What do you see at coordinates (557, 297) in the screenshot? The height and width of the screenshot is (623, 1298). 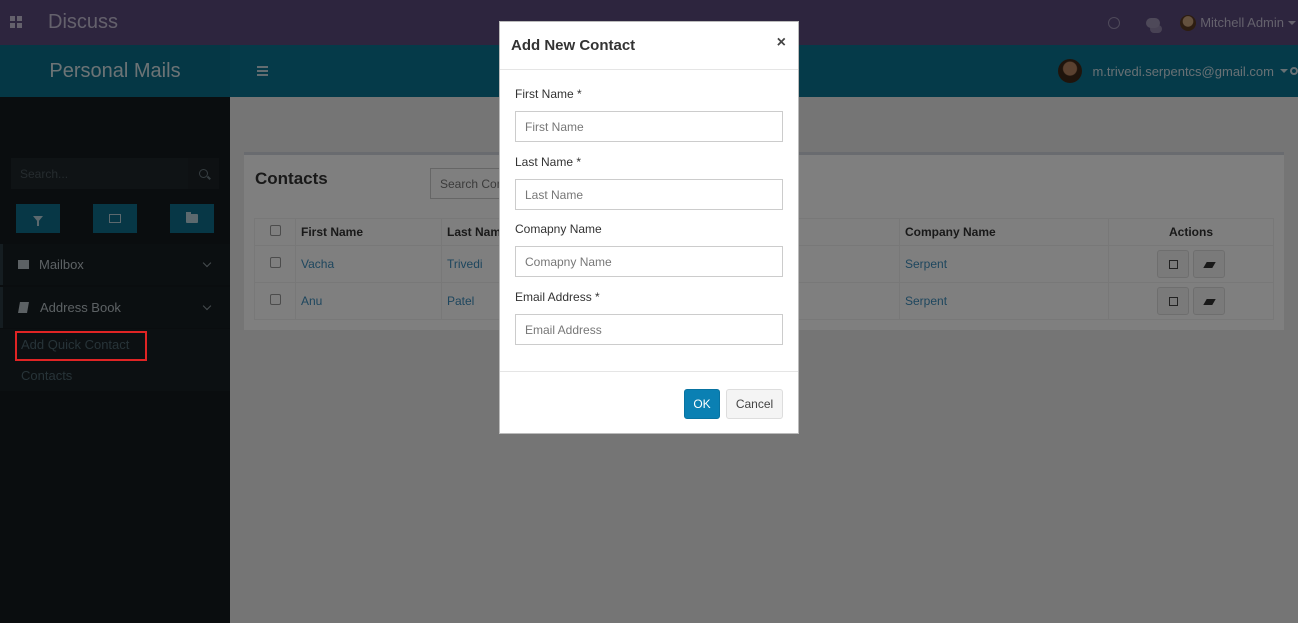 I see `email-address-label: Email Address *` at bounding box center [557, 297].